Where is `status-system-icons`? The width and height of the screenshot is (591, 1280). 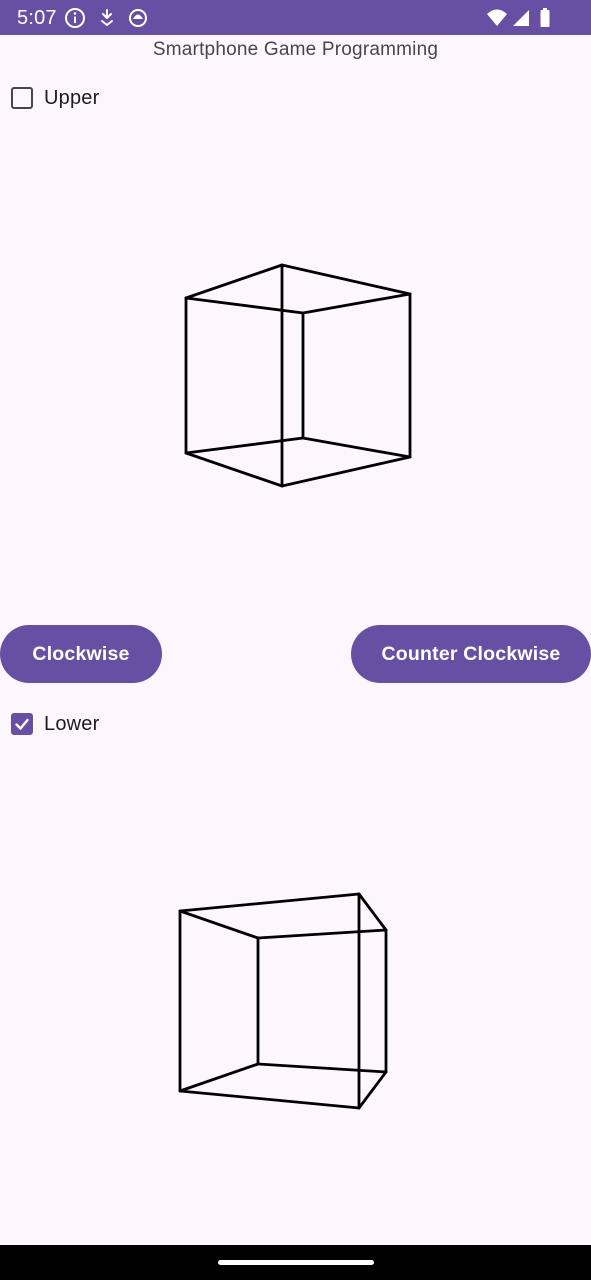 status-system-icons is located at coordinates (521, 18).